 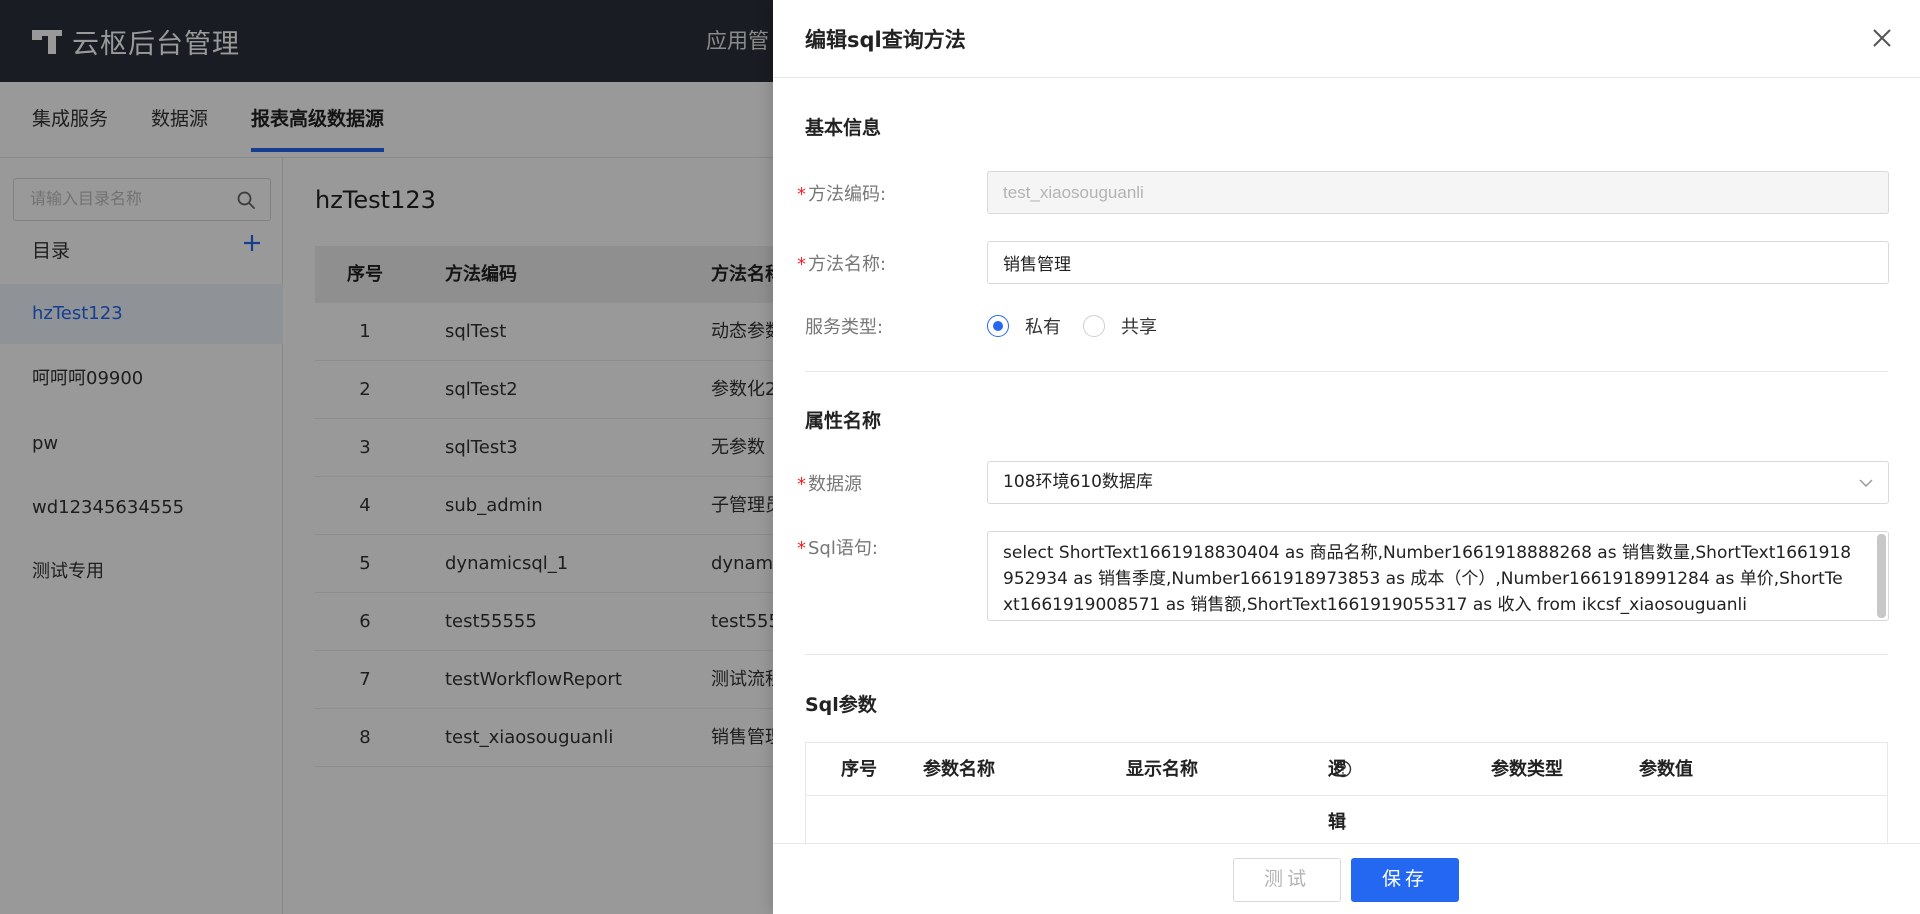 What do you see at coordinates (859, 769) in the screenshot?
I see `param-column-index: 序号` at bounding box center [859, 769].